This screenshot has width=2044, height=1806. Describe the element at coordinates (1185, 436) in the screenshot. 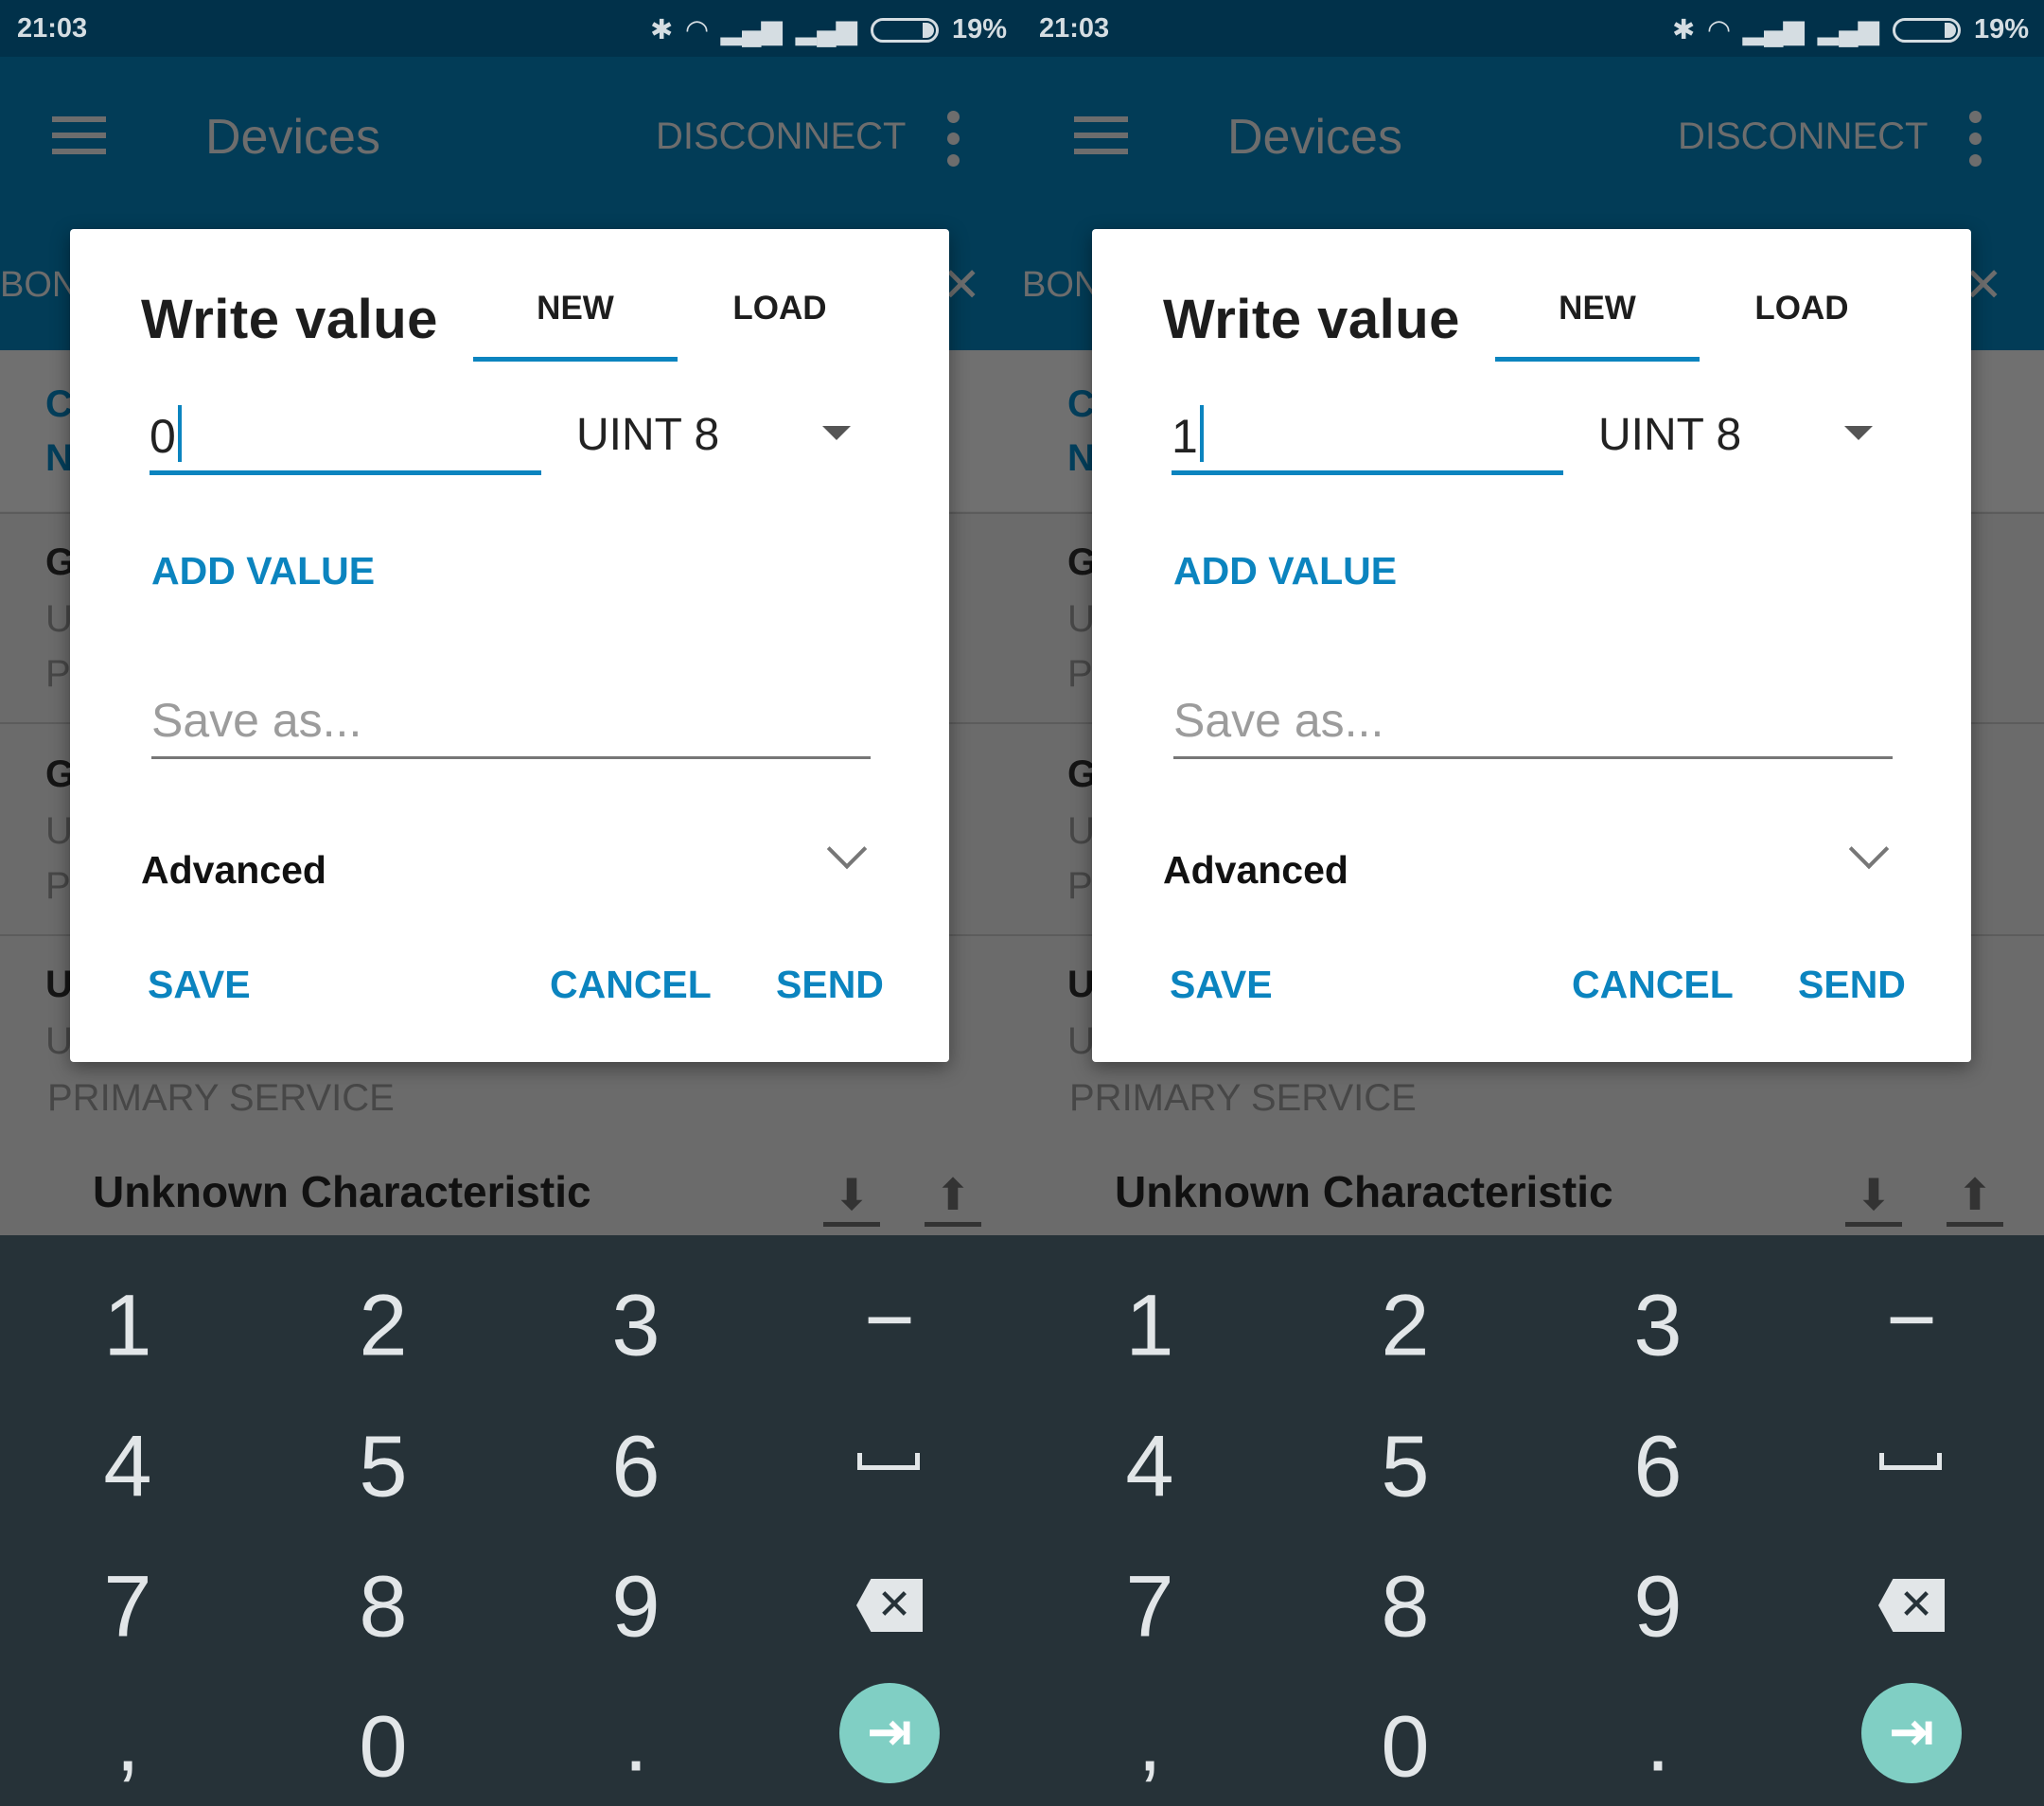

I see `value-text: 1` at that location.